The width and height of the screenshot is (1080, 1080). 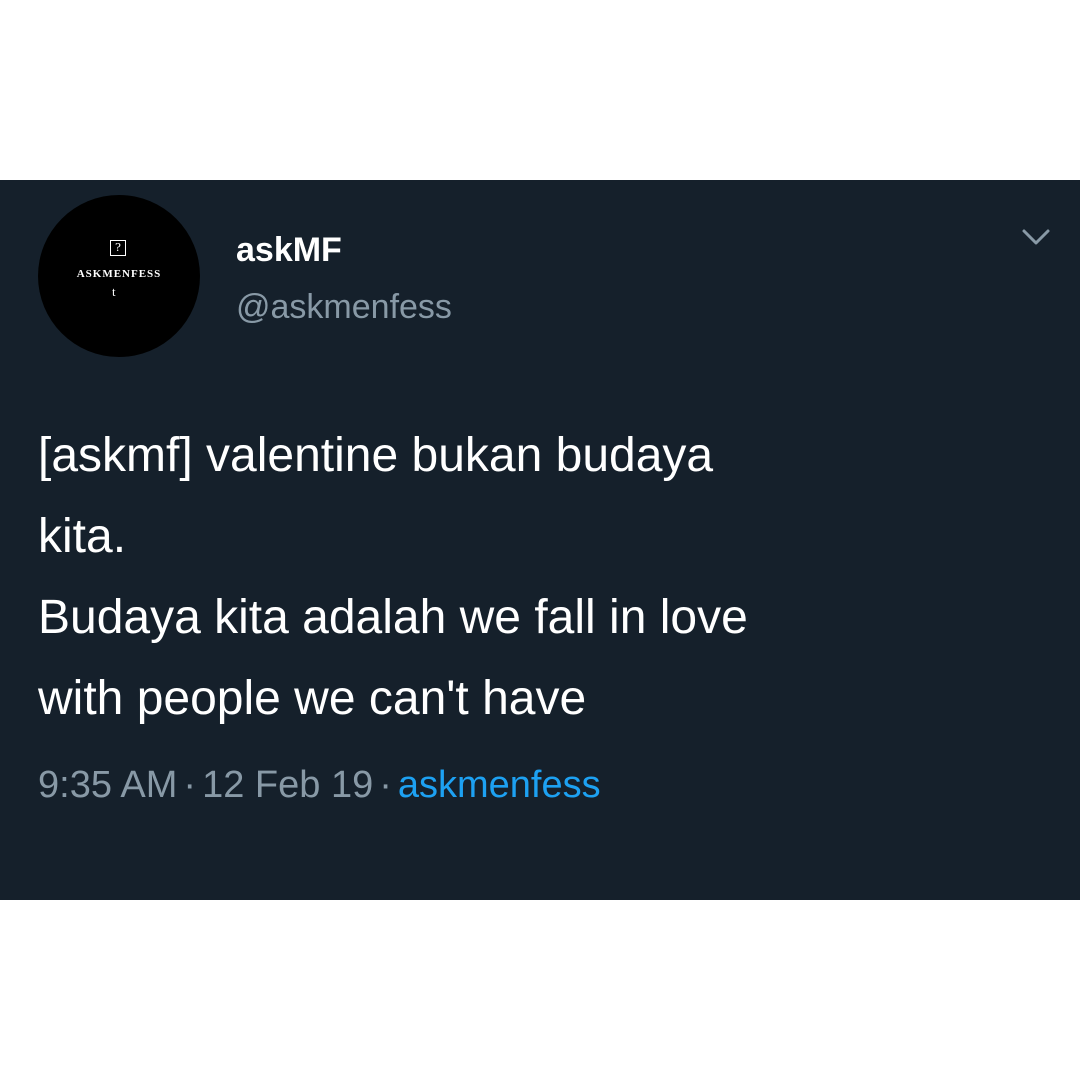 I want to click on question-mark-icon: ?, so click(x=118, y=248).